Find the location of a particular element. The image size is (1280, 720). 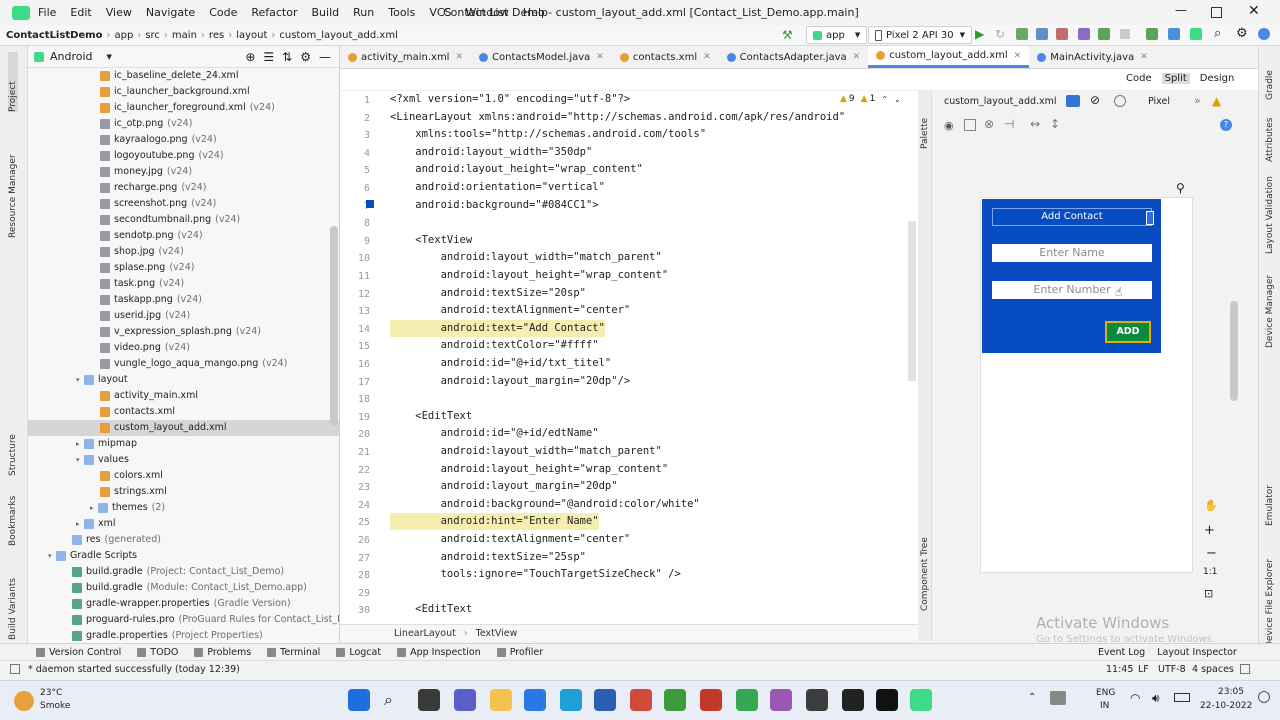

update-icon is located at coordinates (1264, 34).